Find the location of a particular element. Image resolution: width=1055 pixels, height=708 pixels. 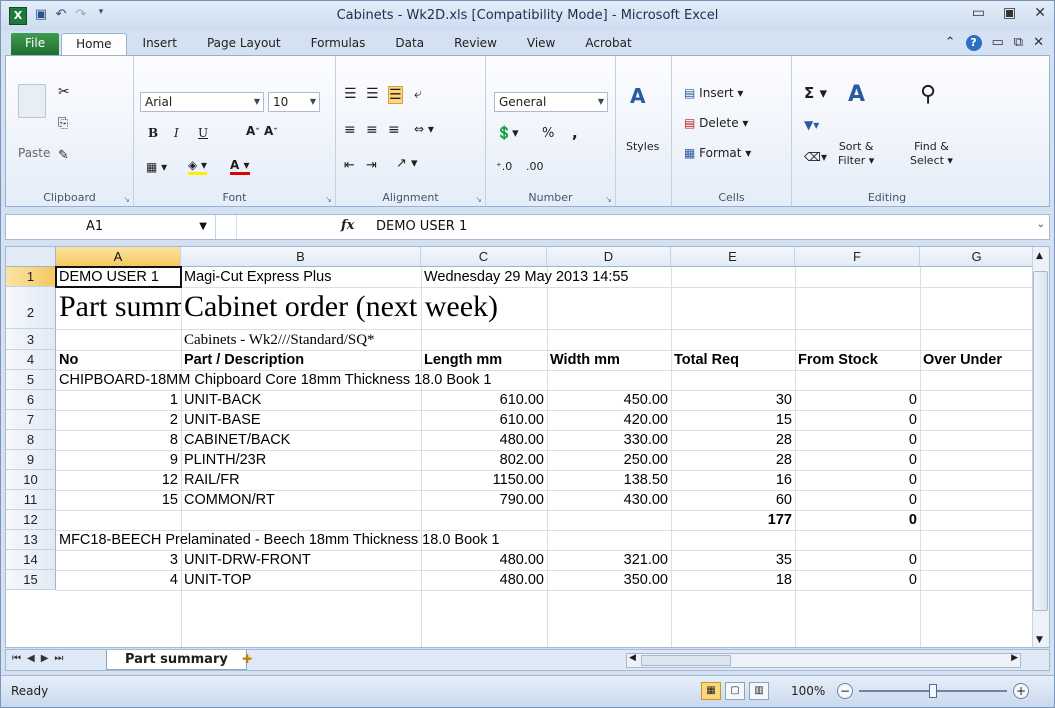

cell-b11: COMMON/RT is located at coordinates (301, 500).